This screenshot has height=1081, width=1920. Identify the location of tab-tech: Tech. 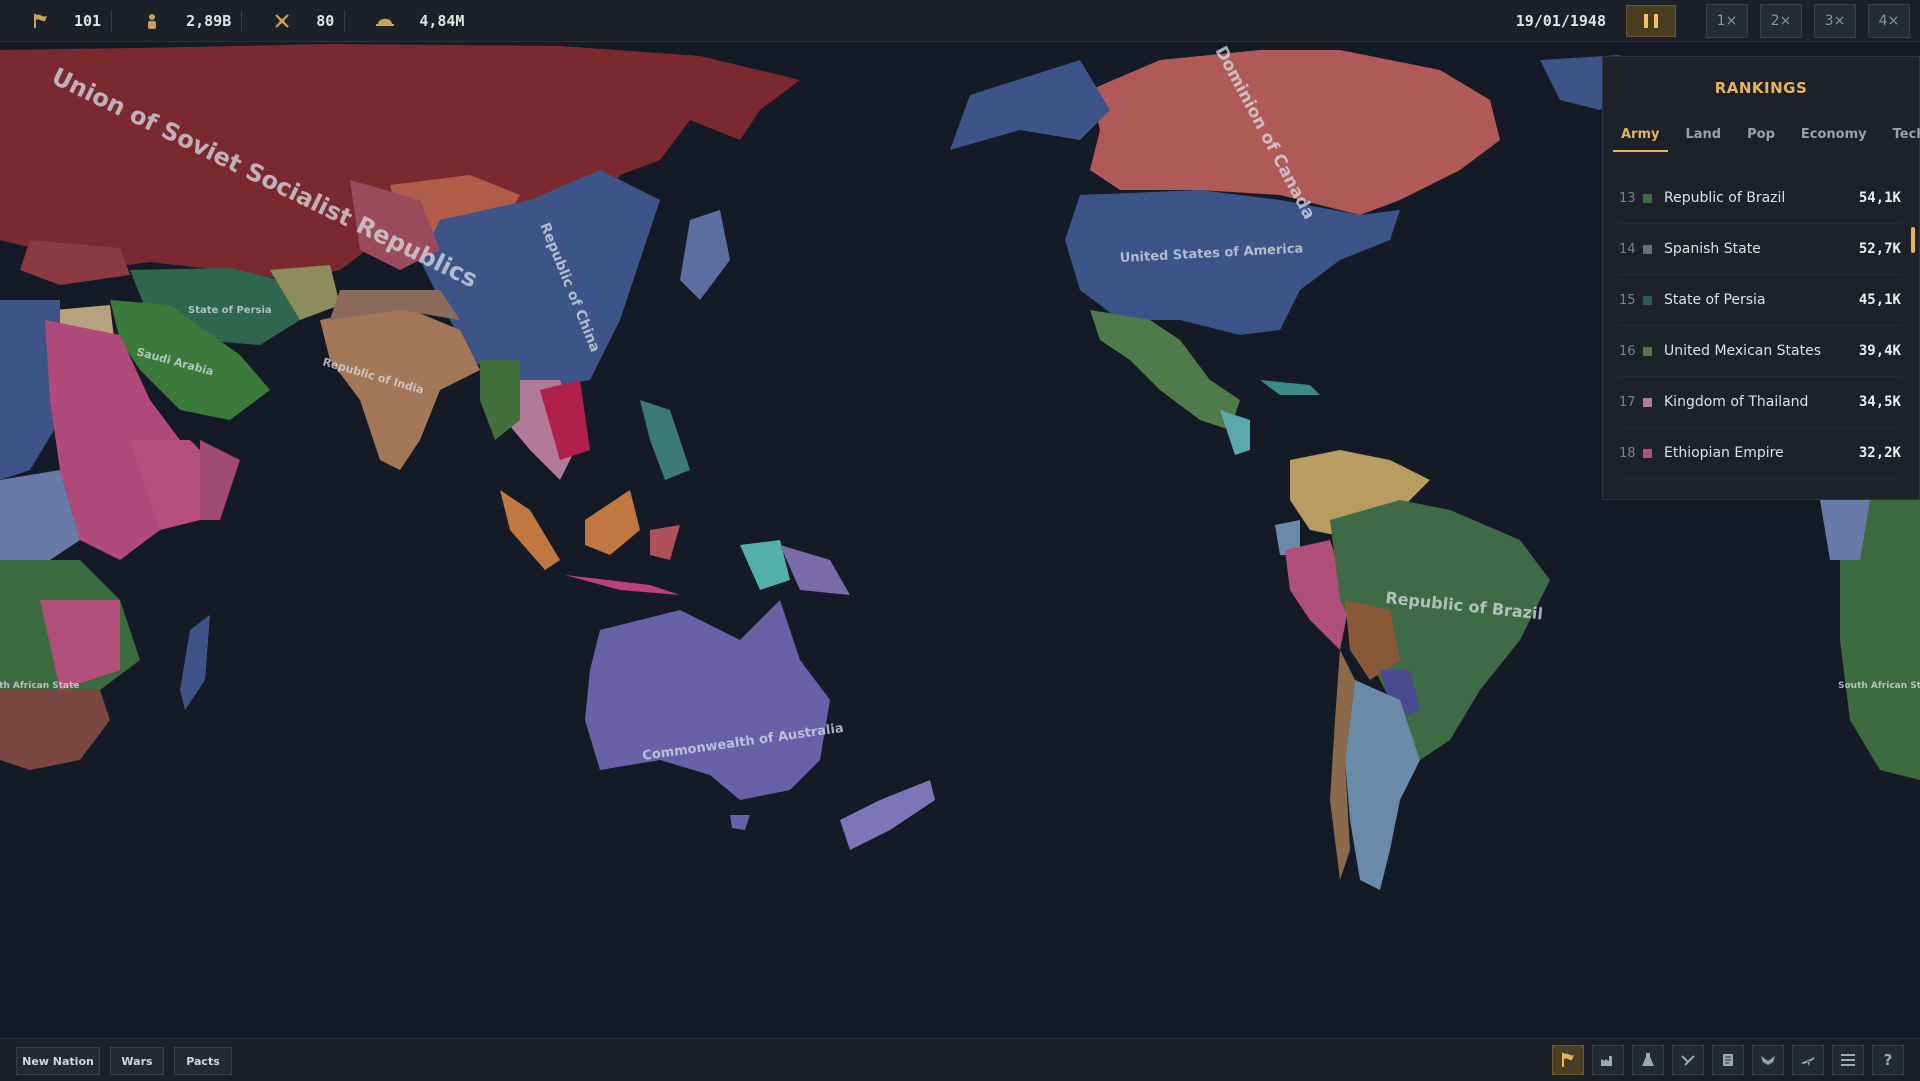
(1906, 139).